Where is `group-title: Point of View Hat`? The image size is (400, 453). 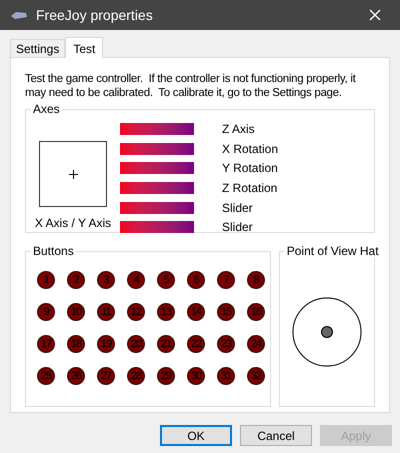
group-title: Point of View Hat is located at coordinates (332, 251).